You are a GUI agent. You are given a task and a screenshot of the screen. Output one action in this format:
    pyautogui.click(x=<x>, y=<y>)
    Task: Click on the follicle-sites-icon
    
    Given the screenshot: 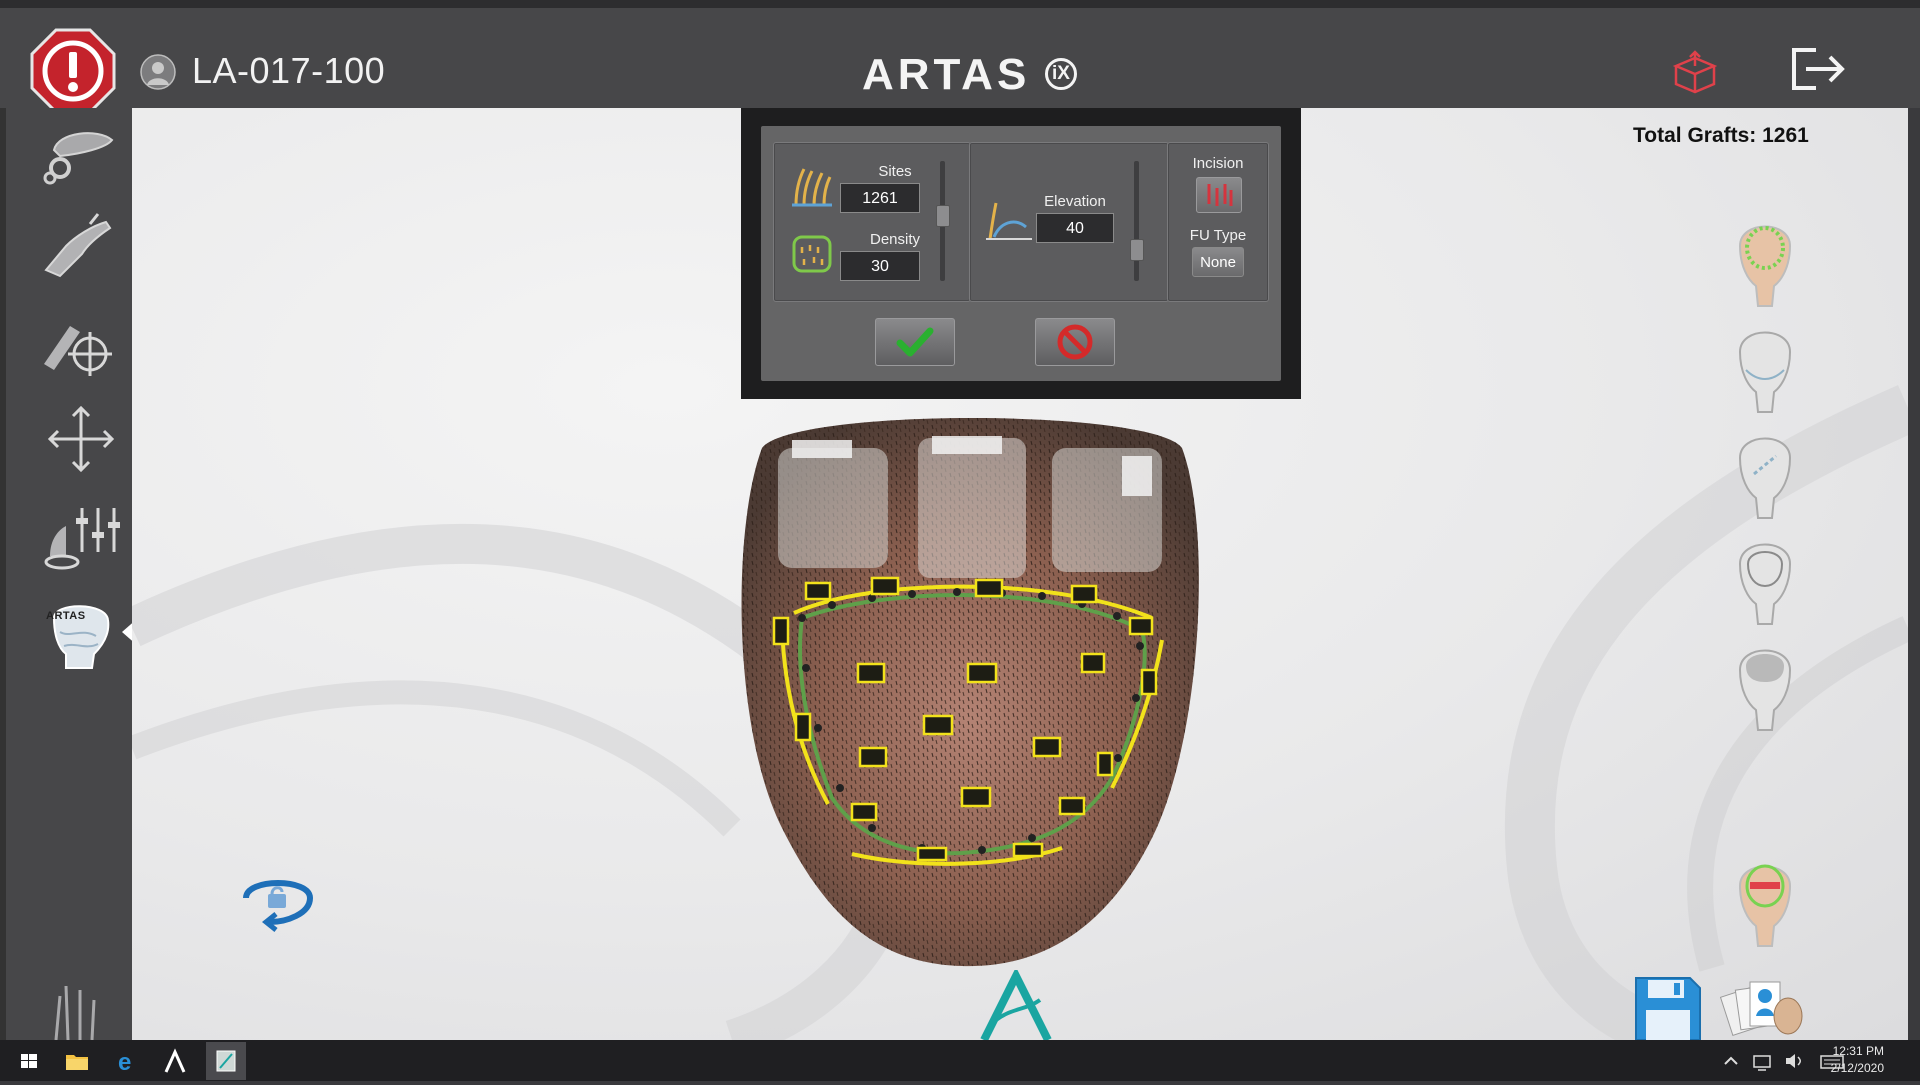 What is the action you would take?
    pyautogui.click(x=812, y=187)
    